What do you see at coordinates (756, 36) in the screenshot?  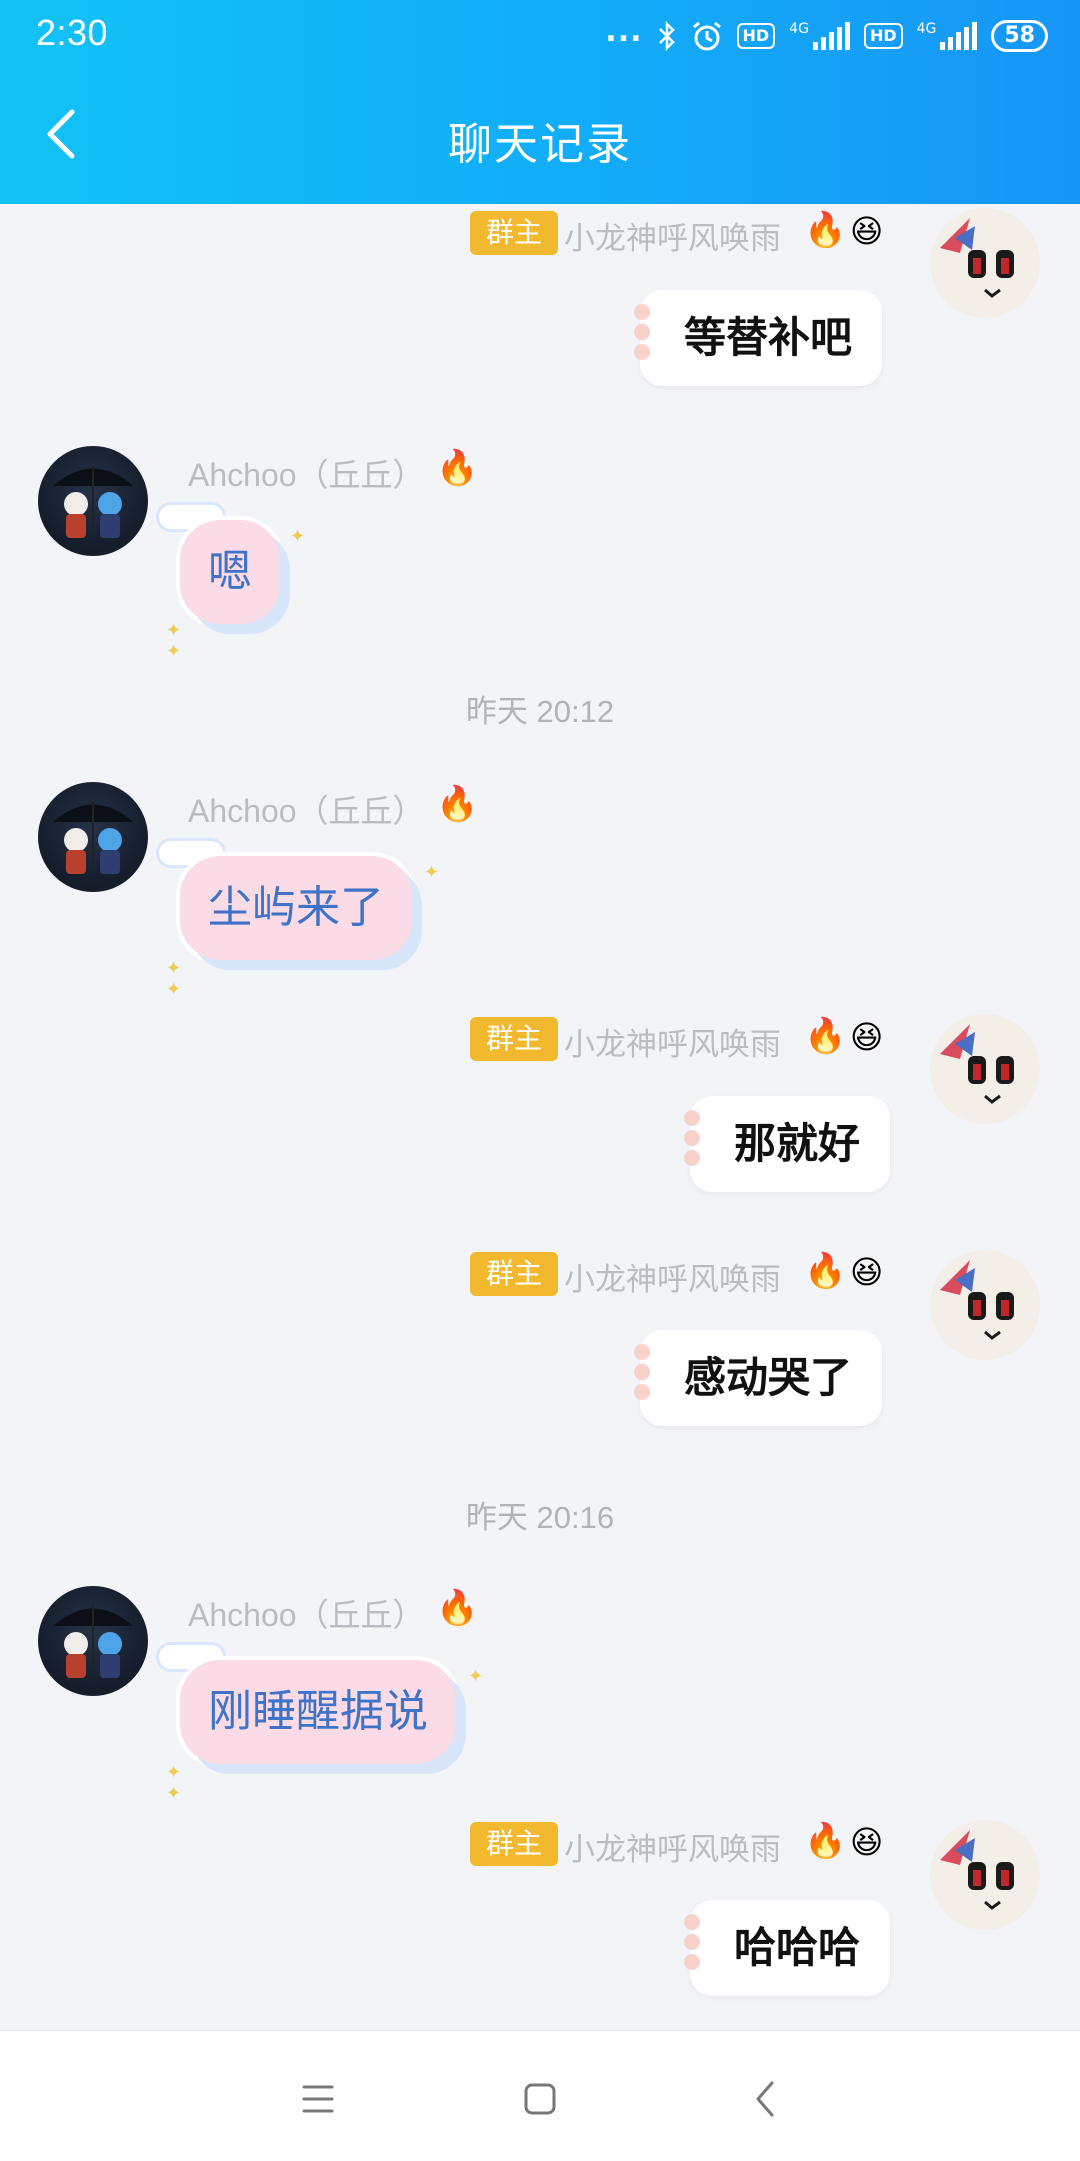 I see `hd-badge-1: HD` at bounding box center [756, 36].